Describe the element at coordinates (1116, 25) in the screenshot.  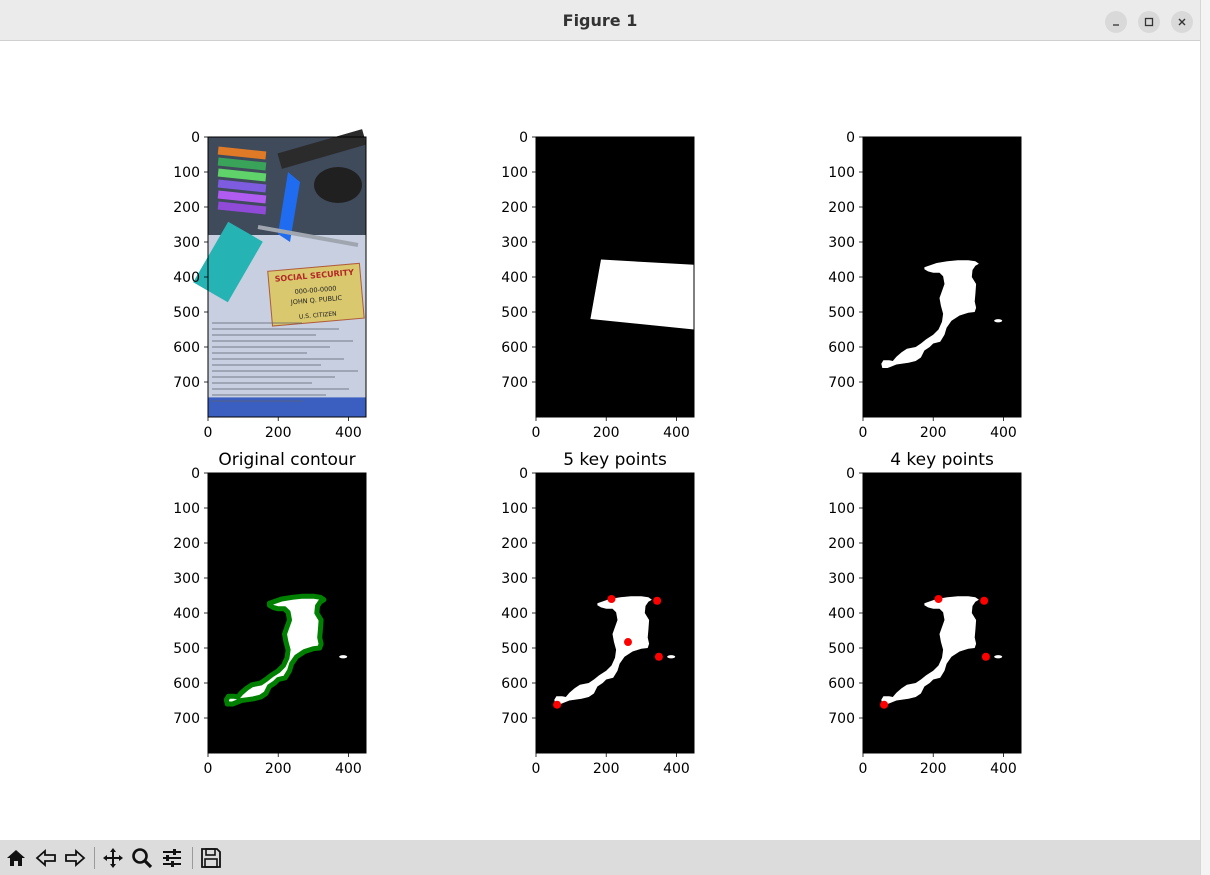
I see `minimize-icon` at that location.